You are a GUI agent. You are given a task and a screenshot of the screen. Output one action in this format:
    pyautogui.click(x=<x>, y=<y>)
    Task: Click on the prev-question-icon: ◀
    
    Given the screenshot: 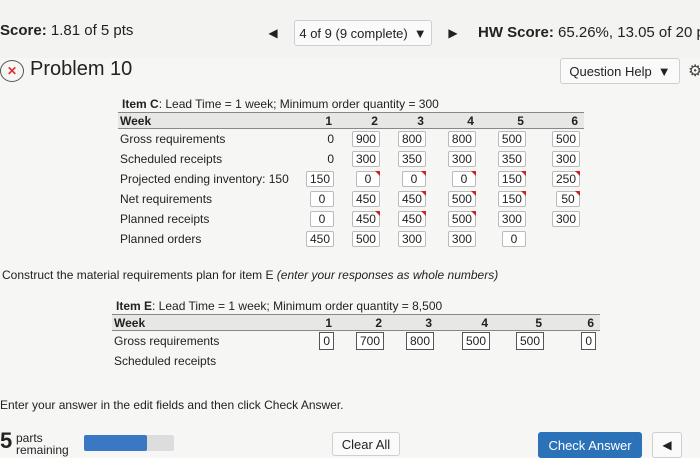 What is the action you would take?
    pyautogui.click(x=273, y=33)
    